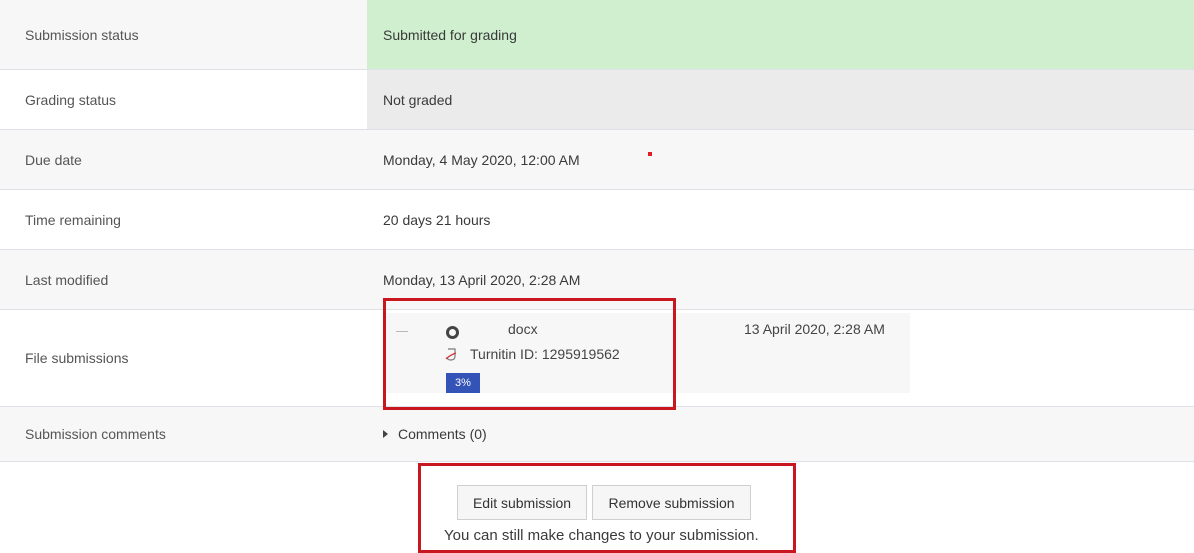 This screenshot has width=1194, height=553. I want to click on actions-highlight-box, so click(607, 508).